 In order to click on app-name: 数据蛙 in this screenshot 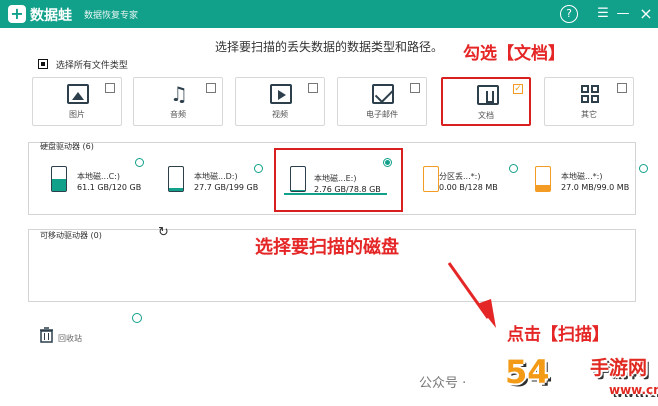, I will do `click(51, 16)`.